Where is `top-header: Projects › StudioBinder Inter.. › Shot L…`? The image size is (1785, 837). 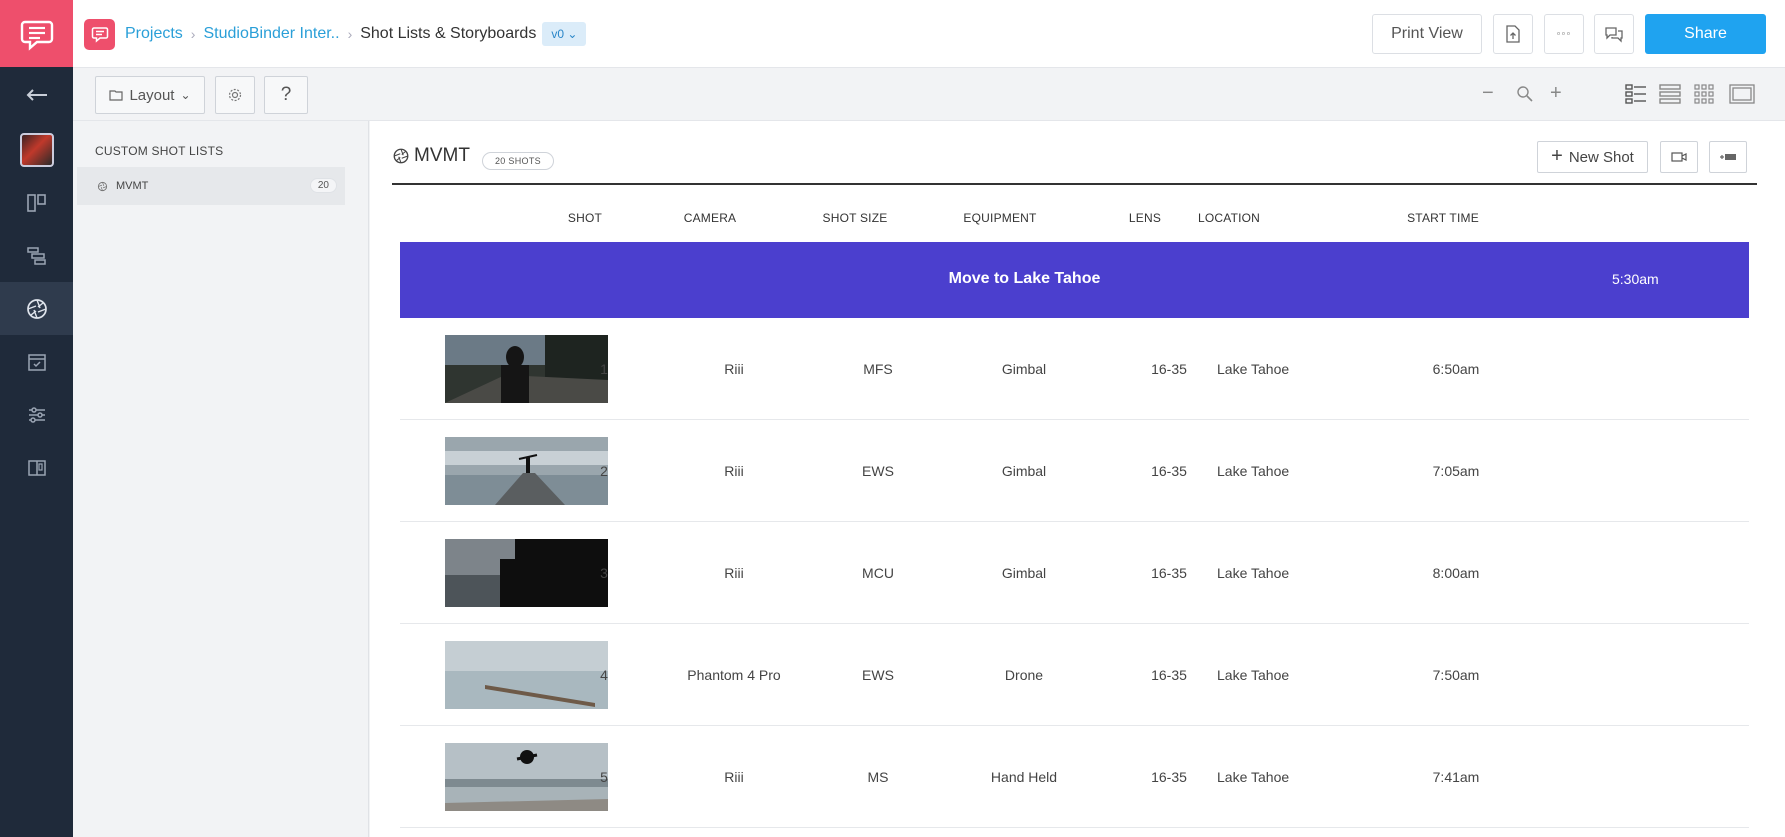 top-header: Projects › StudioBinder Inter.. › Shot L… is located at coordinates (929, 34).